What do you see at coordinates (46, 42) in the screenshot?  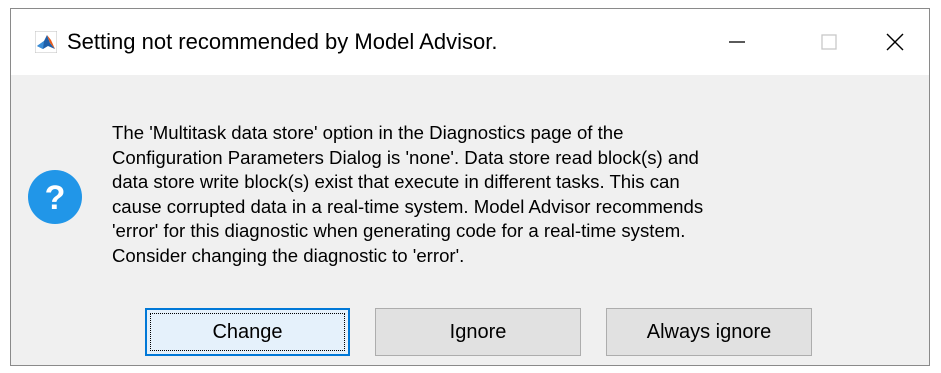 I see `matlab-app-icon` at bounding box center [46, 42].